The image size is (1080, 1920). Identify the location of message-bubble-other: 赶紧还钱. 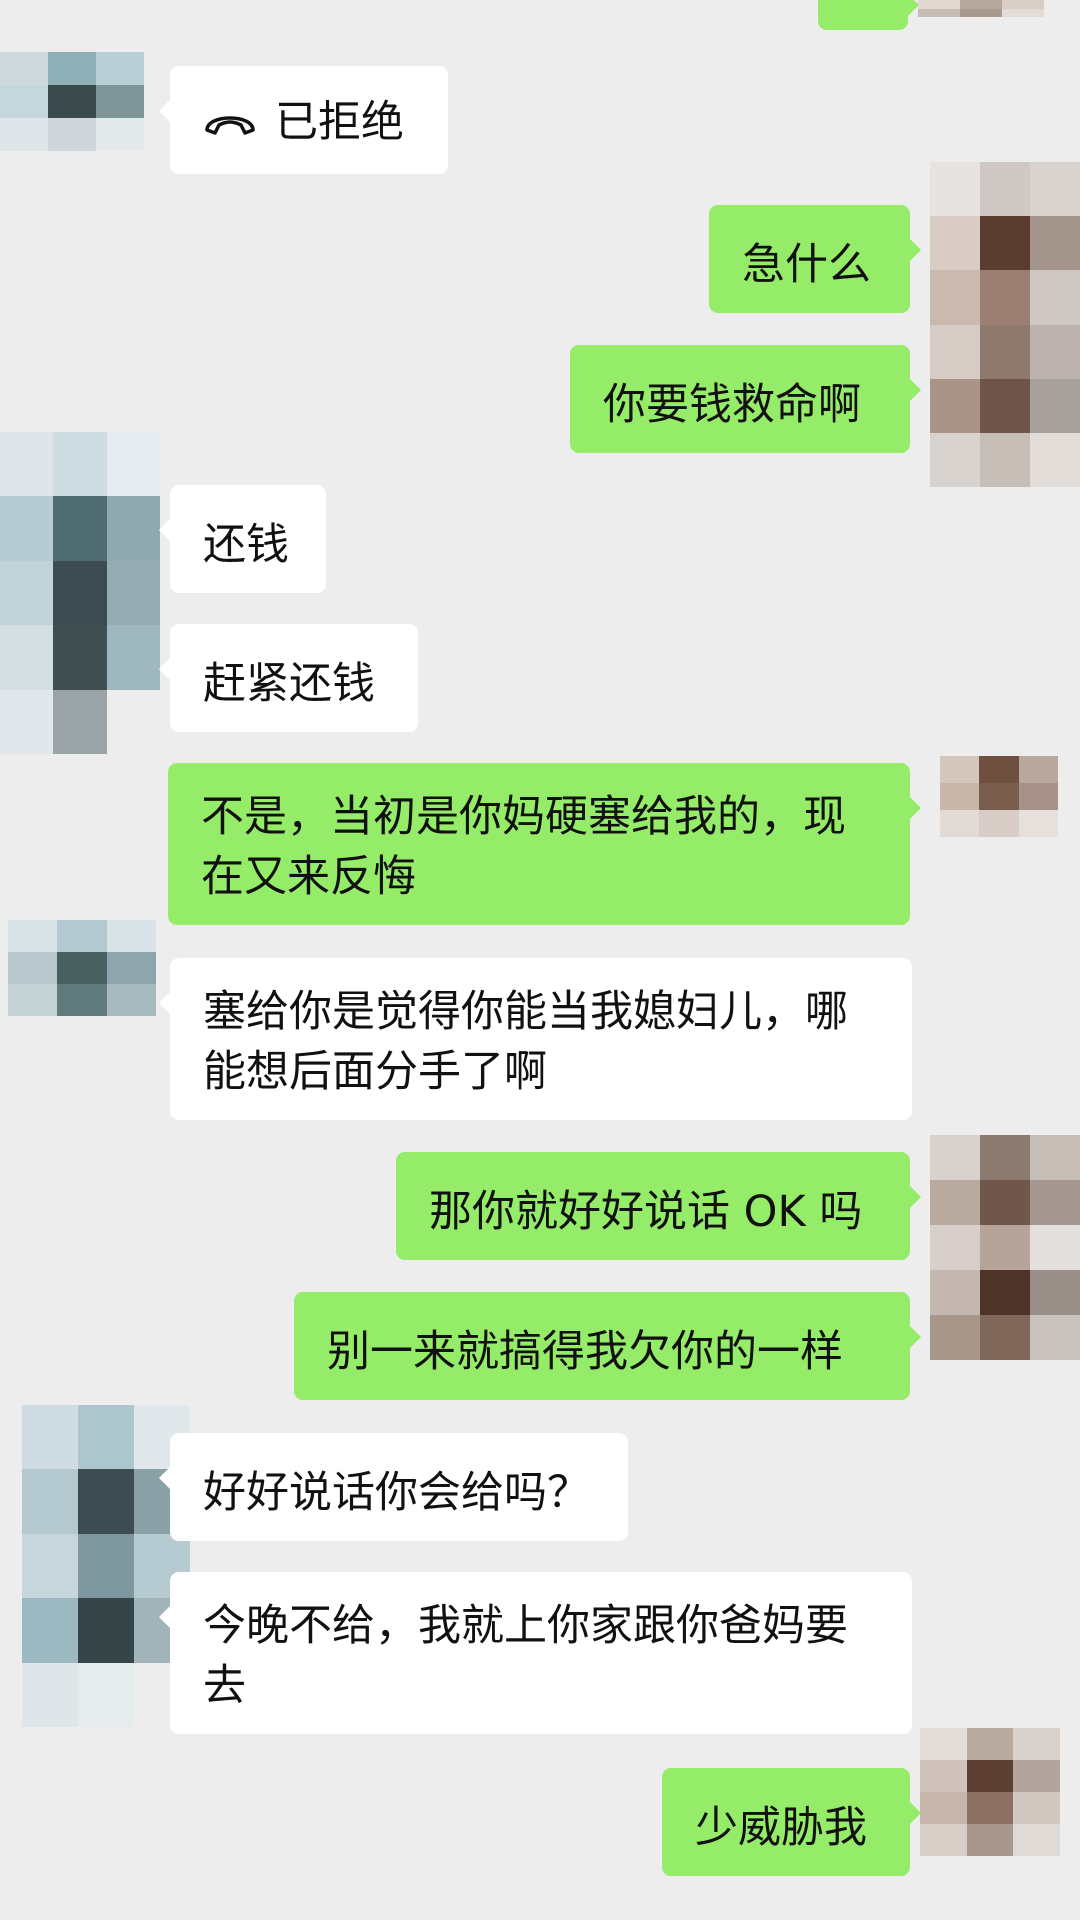
(288, 678).